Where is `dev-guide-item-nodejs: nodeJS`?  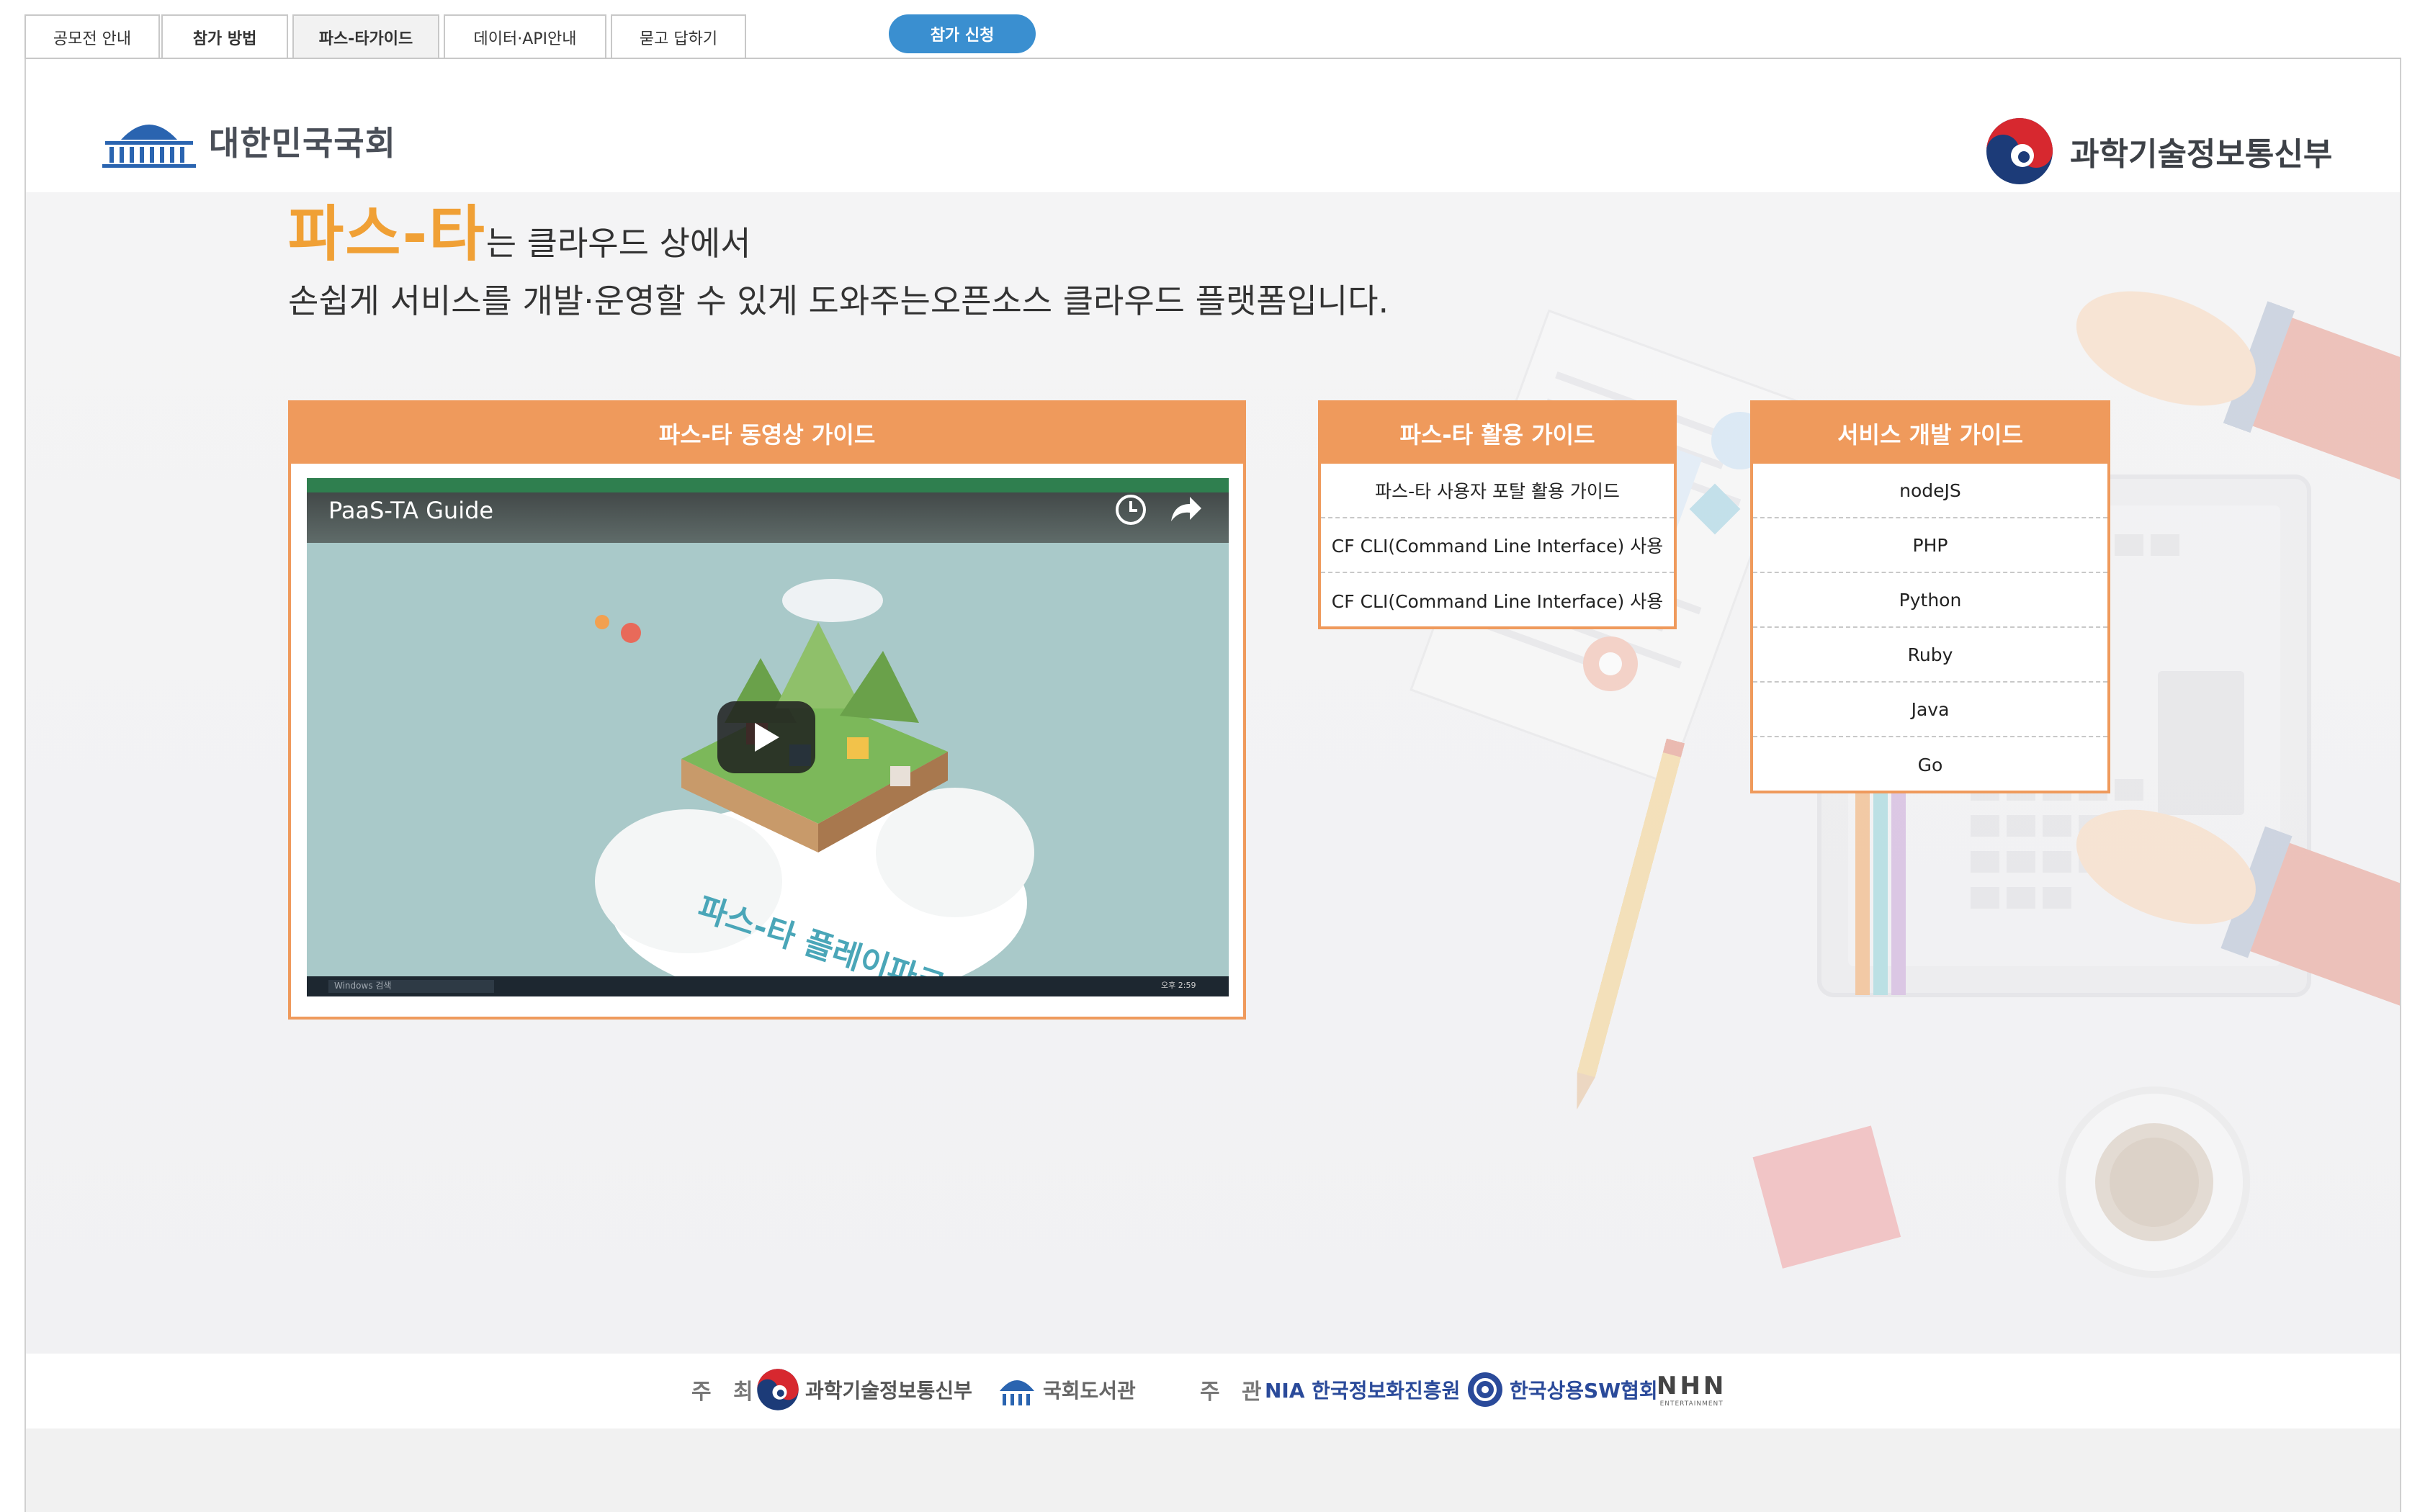
dev-guide-item-nodejs: nodeJS is located at coordinates (1930, 491).